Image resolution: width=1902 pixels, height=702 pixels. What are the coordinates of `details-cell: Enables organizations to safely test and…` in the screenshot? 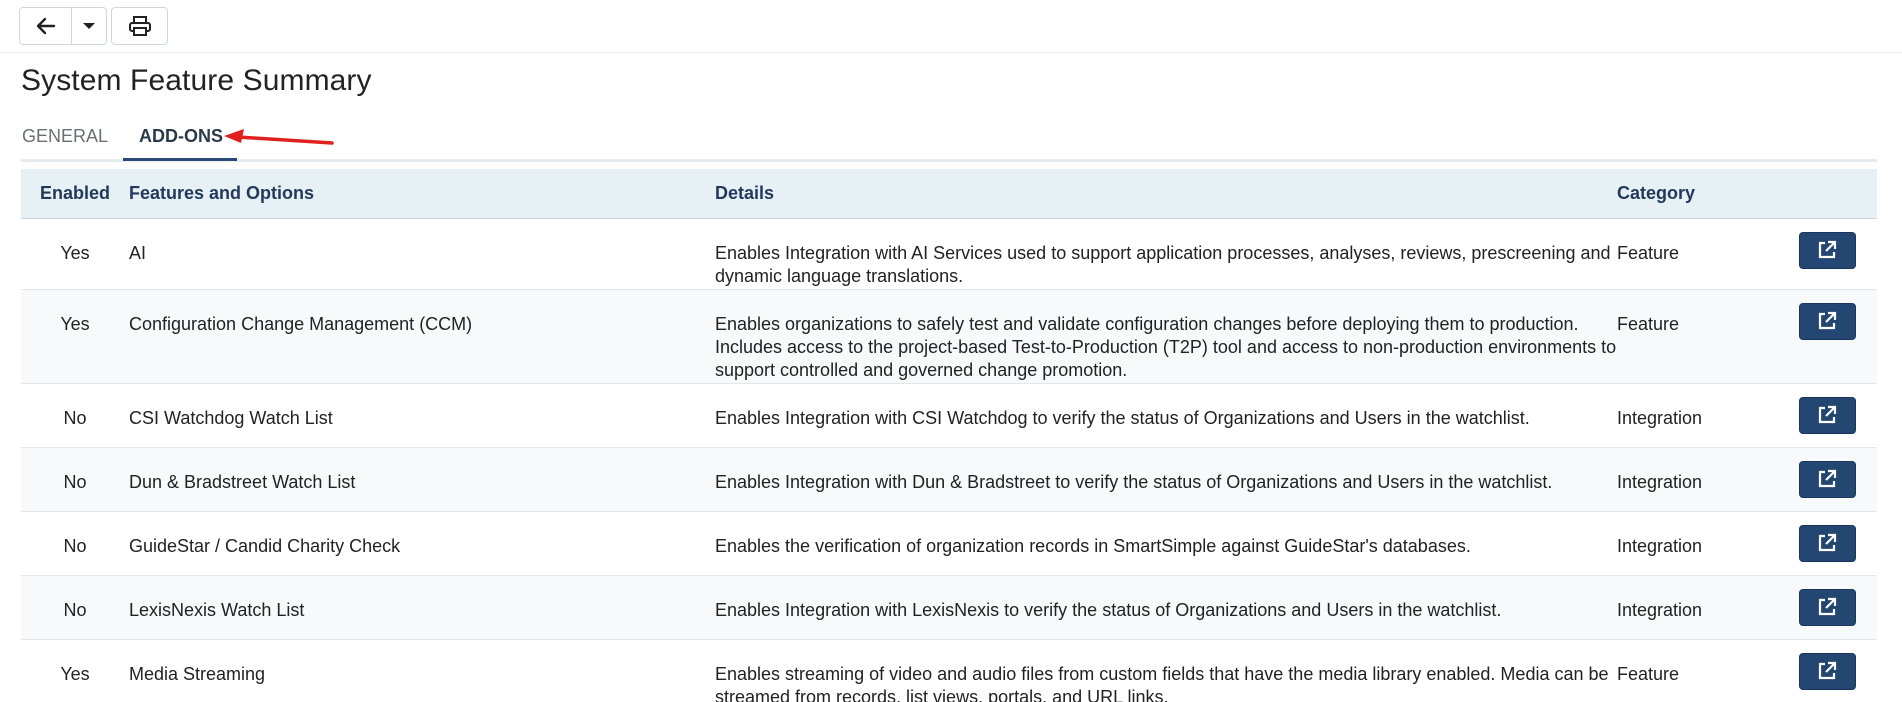 It's located at (1166, 346).